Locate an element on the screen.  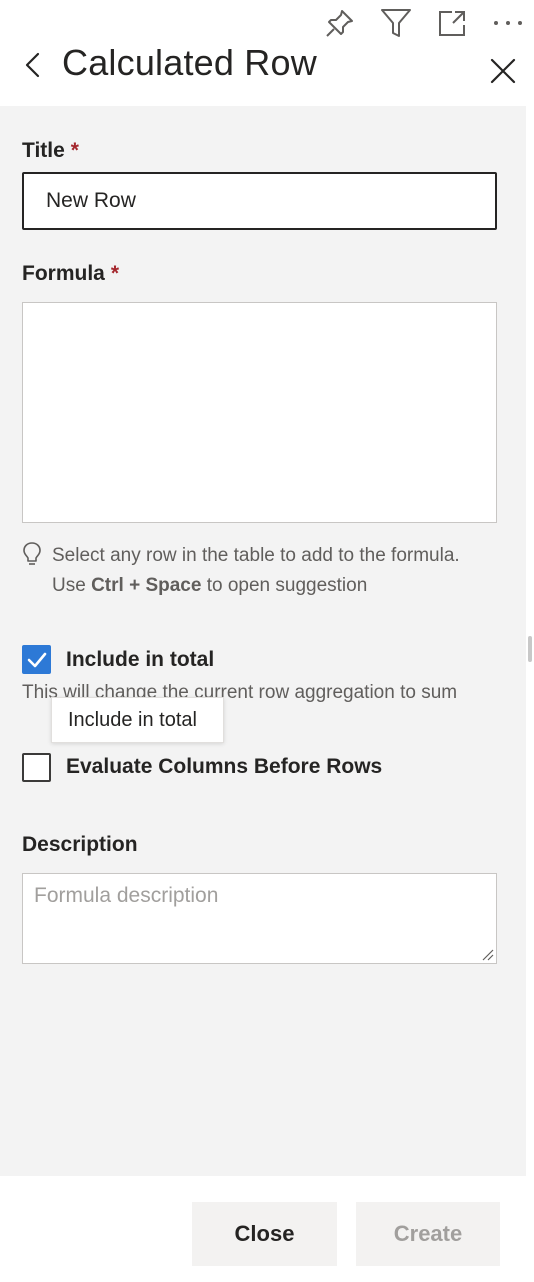
title-label: Title * is located at coordinates (50, 150).